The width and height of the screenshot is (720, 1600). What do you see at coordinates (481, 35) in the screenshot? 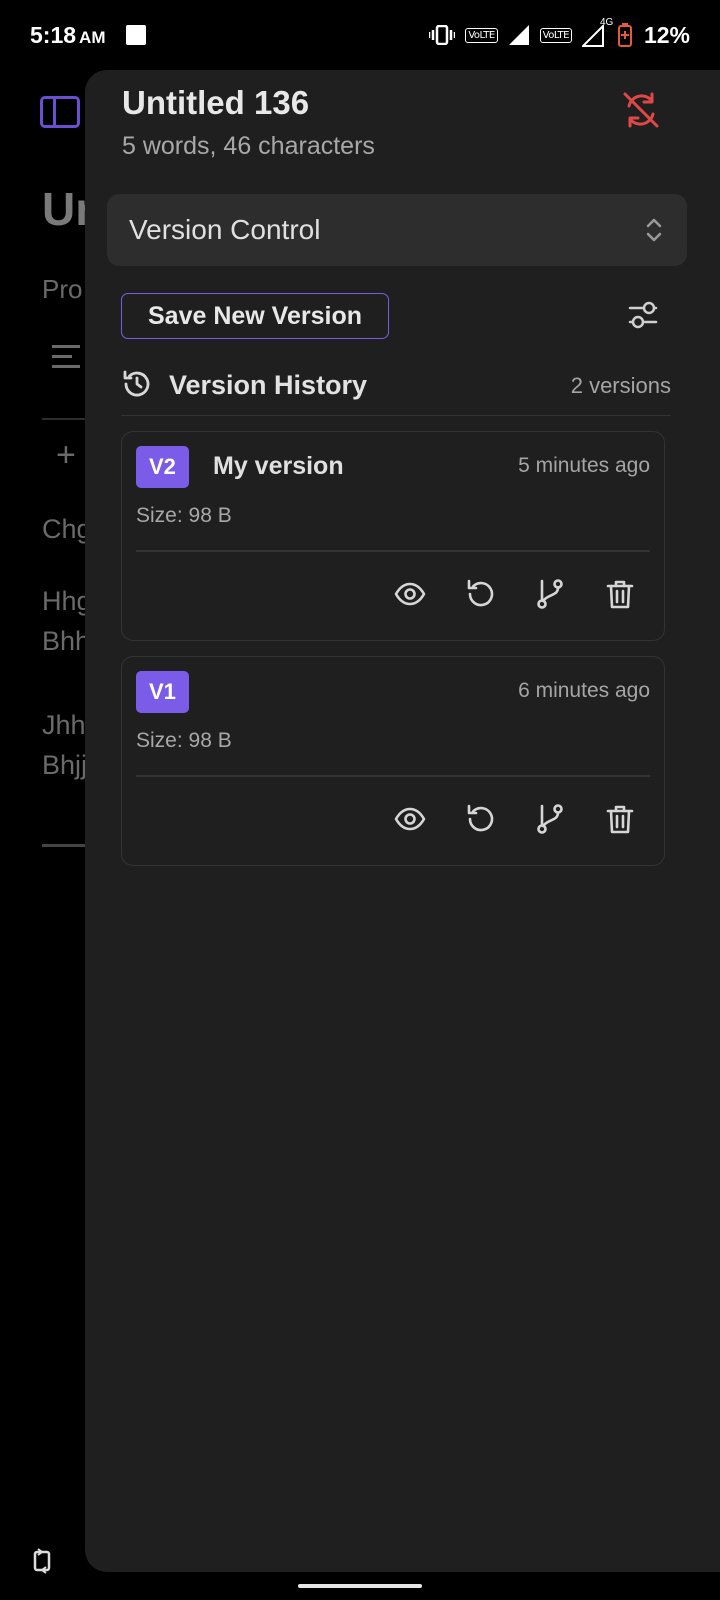
I see `volte-badge: VoLTE` at bounding box center [481, 35].